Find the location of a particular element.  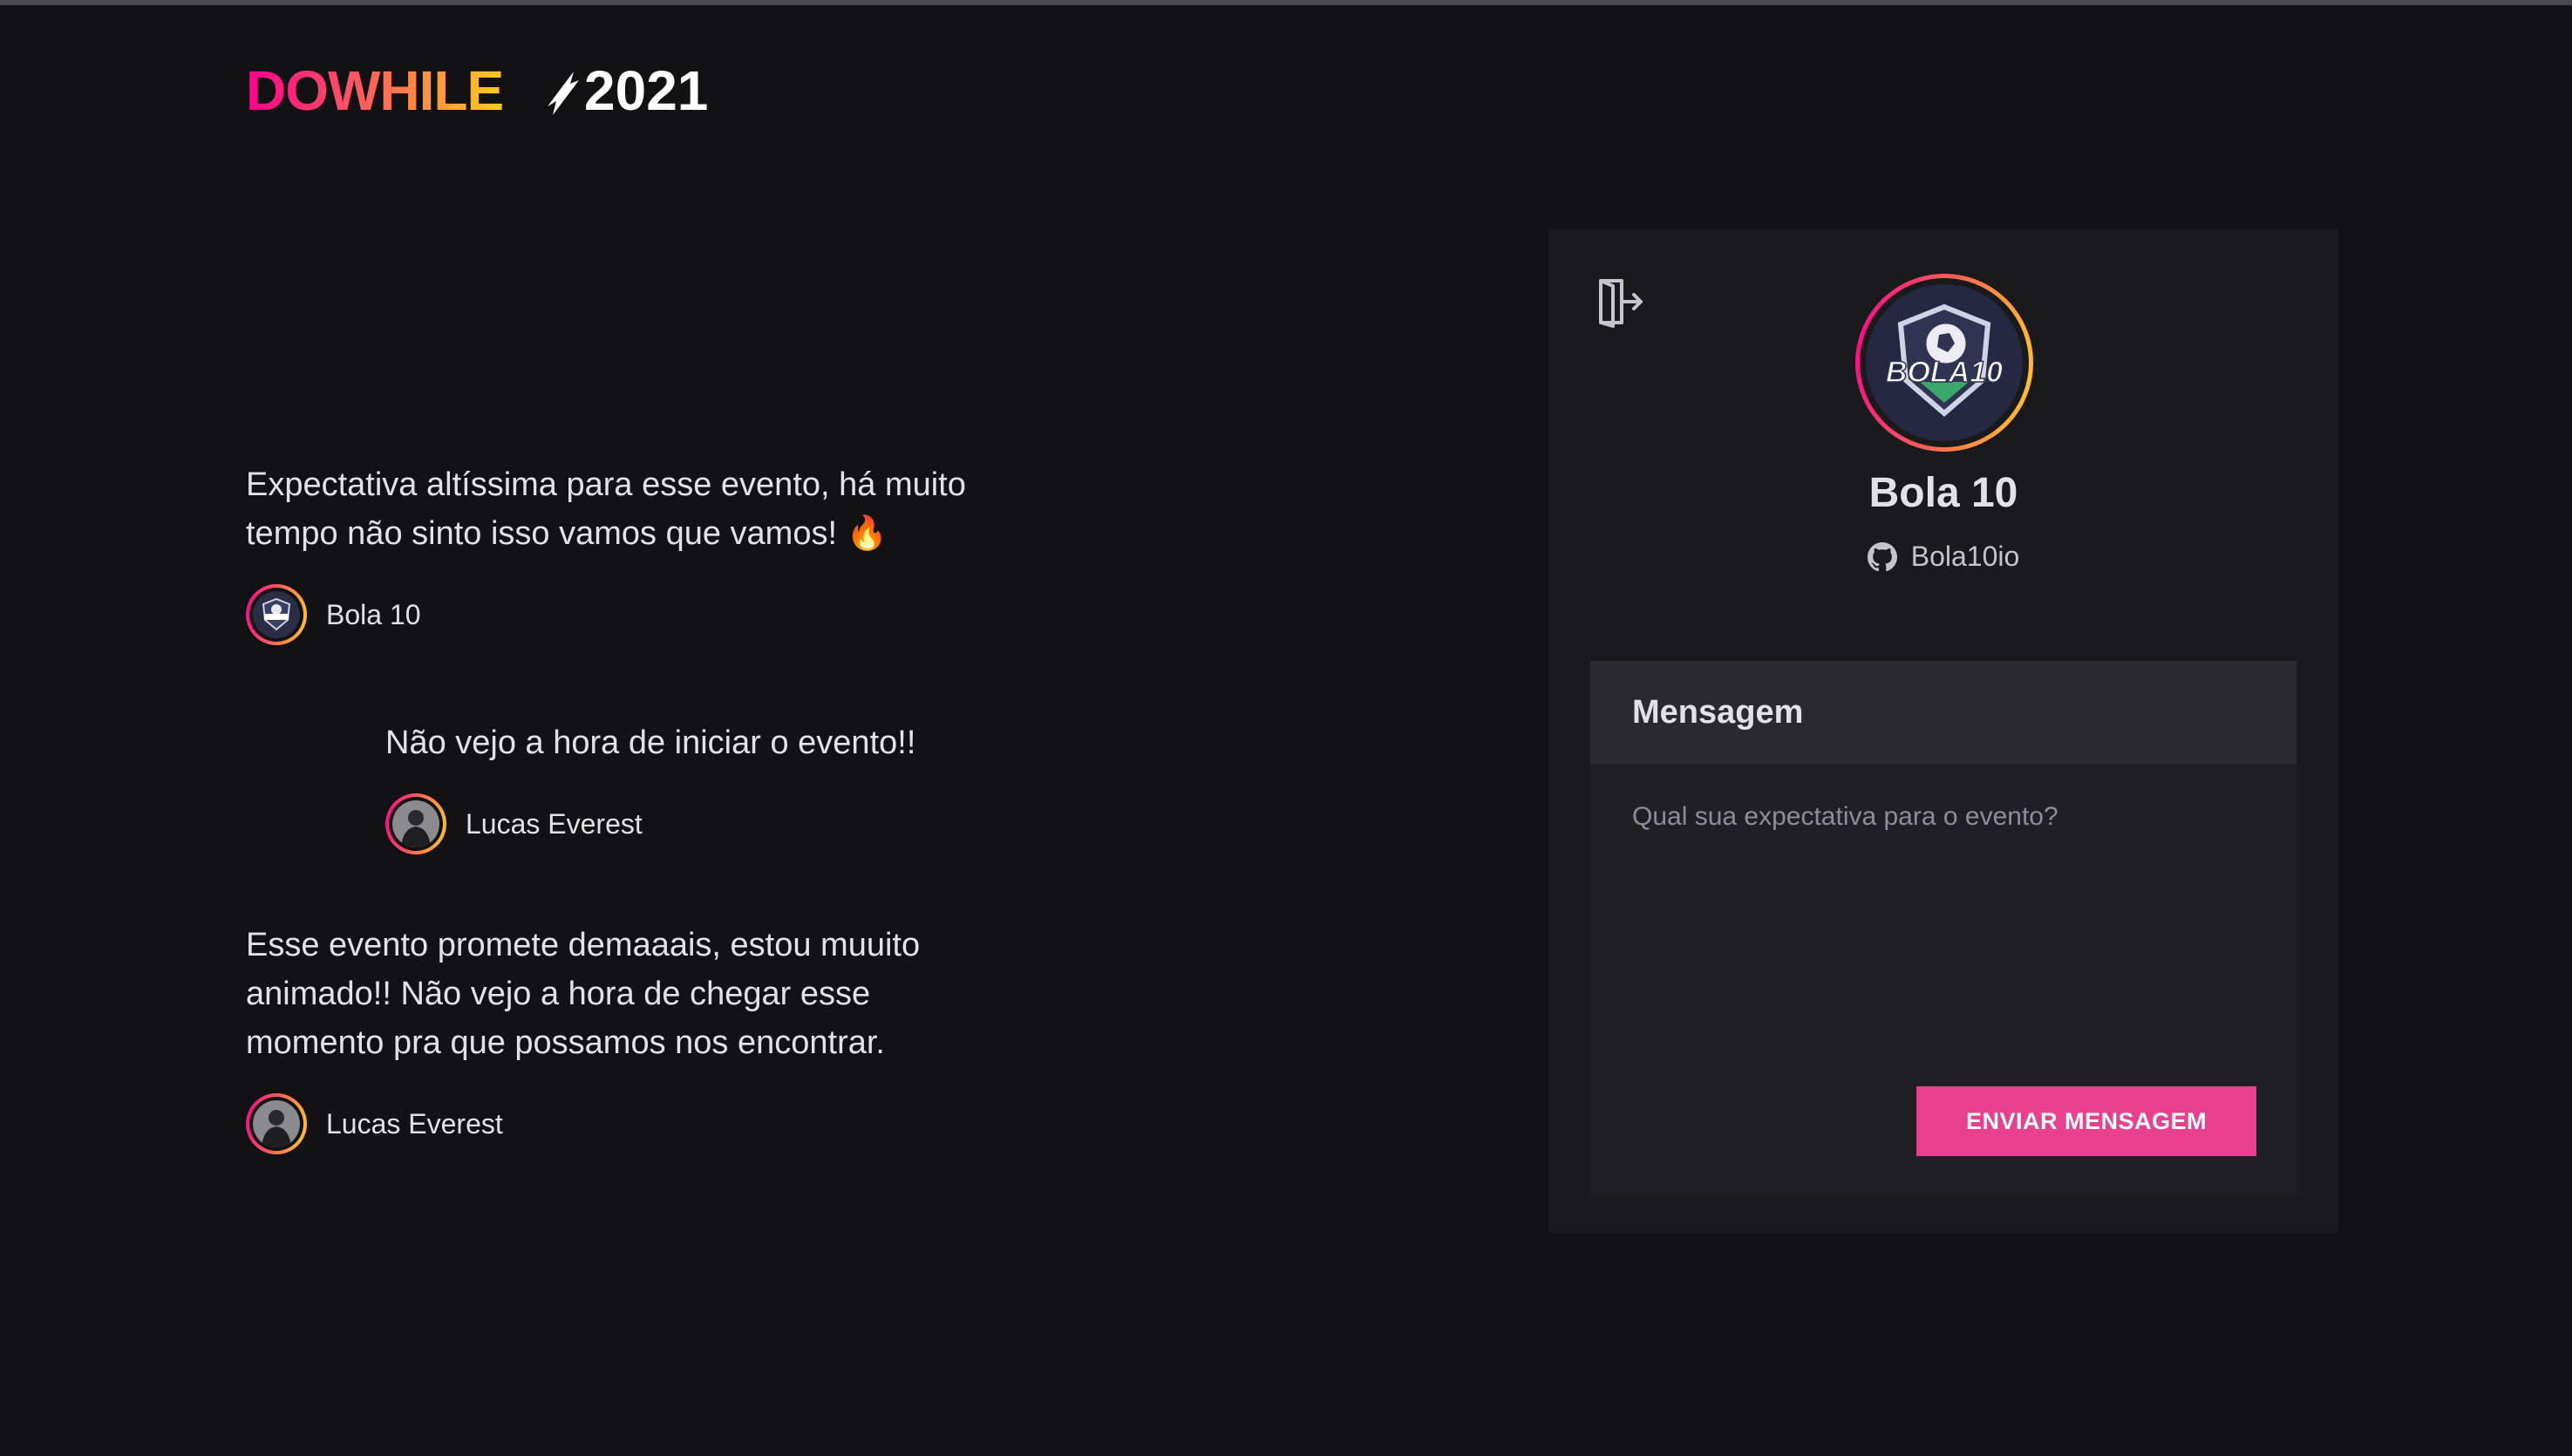

profile-github: Bola10io is located at coordinates (1943, 557).